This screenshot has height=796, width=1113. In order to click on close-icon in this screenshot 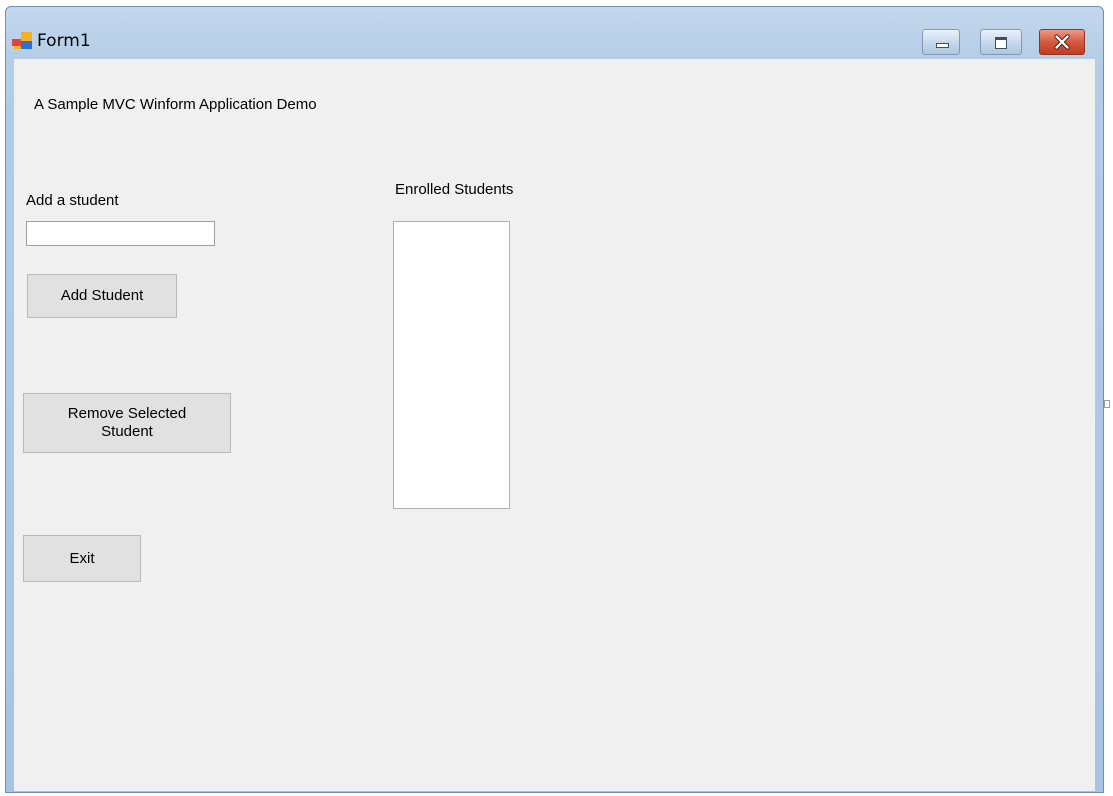, I will do `click(1062, 42)`.